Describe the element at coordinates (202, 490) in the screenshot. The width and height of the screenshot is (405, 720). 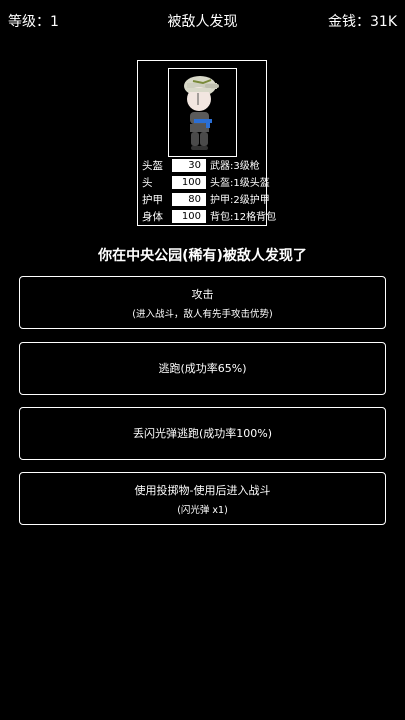
I see `use-throwable-label: 使用投掷物-使用后进入战斗` at that location.